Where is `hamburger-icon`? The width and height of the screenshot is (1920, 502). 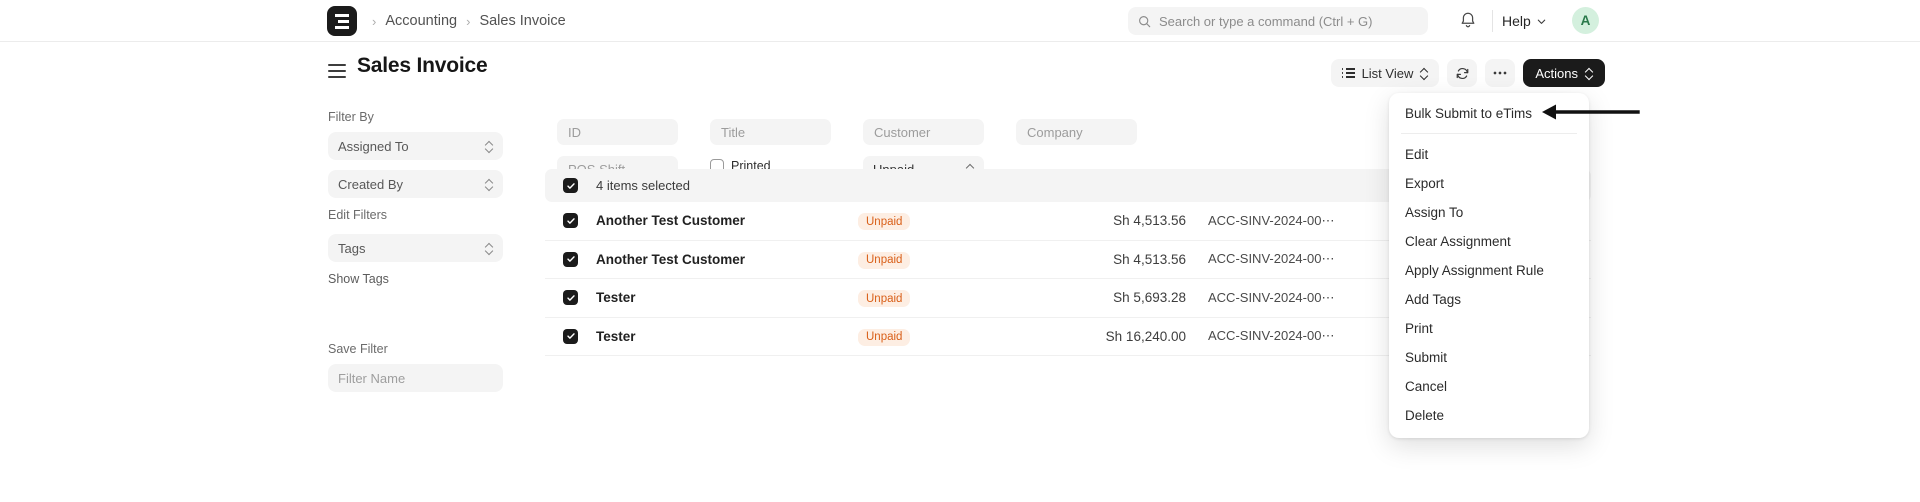 hamburger-icon is located at coordinates (337, 71).